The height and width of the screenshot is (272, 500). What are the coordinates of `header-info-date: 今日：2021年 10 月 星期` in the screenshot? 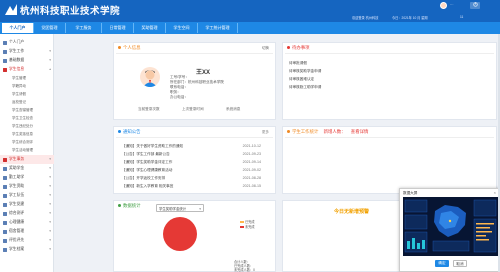 It's located at (410, 18).